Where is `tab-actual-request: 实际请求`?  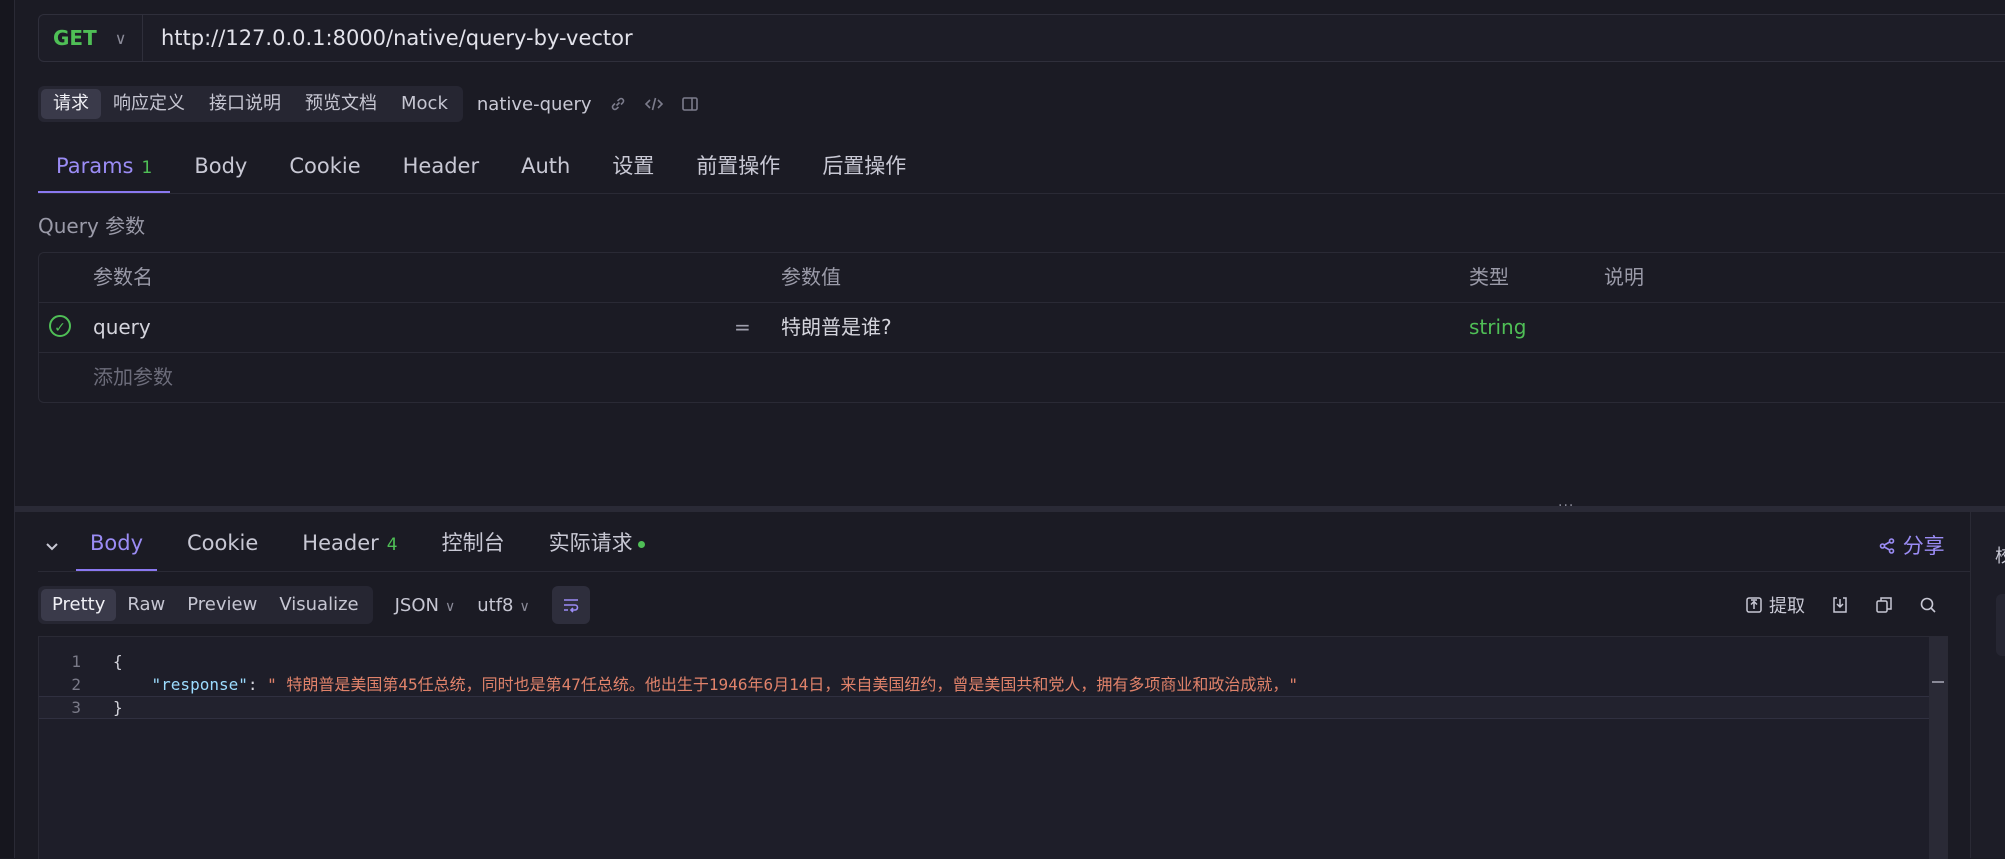
tab-actual-request: 实际请求 is located at coordinates (597, 545).